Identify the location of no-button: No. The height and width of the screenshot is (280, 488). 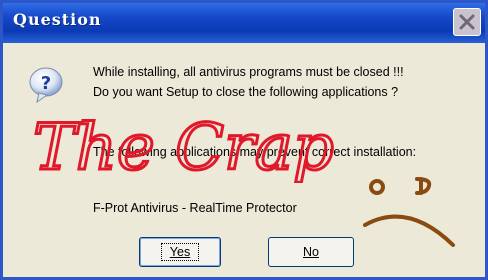
(311, 252).